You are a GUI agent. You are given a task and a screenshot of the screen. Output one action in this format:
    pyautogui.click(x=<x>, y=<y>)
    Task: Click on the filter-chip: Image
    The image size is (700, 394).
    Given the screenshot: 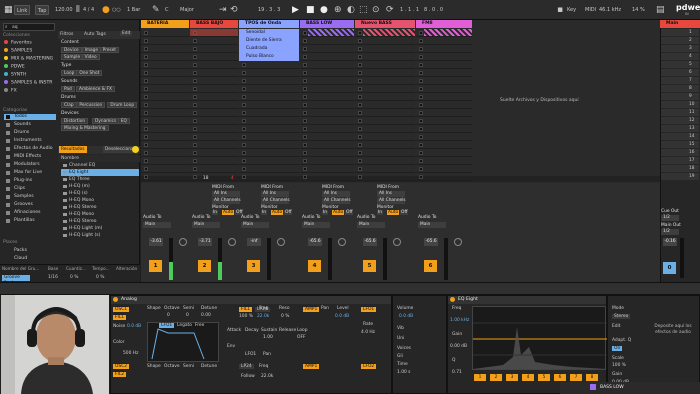 What is the action you would take?
    pyautogui.click(x=91, y=50)
    